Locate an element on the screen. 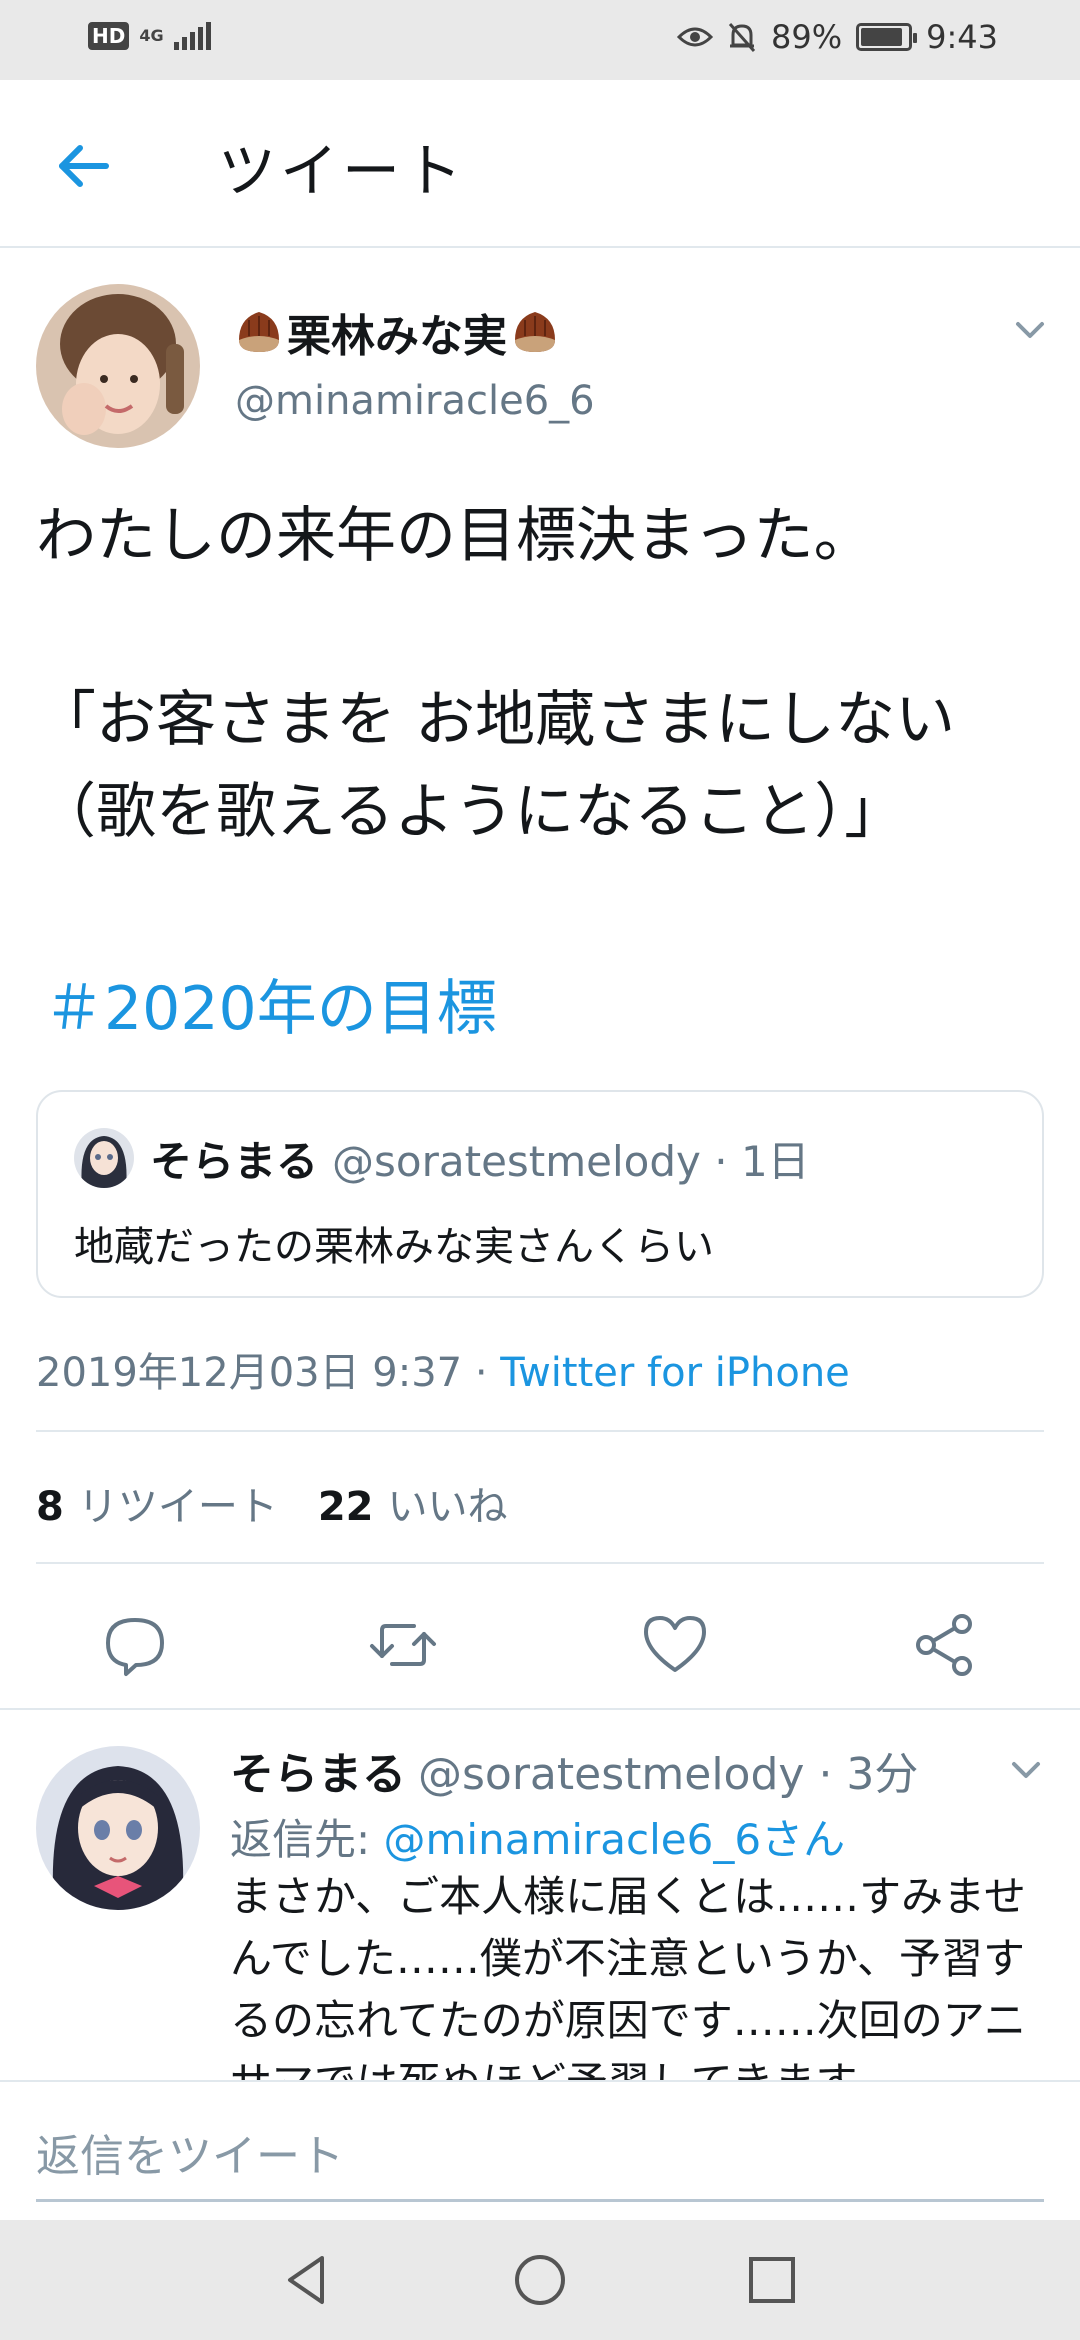  network-type: 4G is located at coordinates (151, 35).